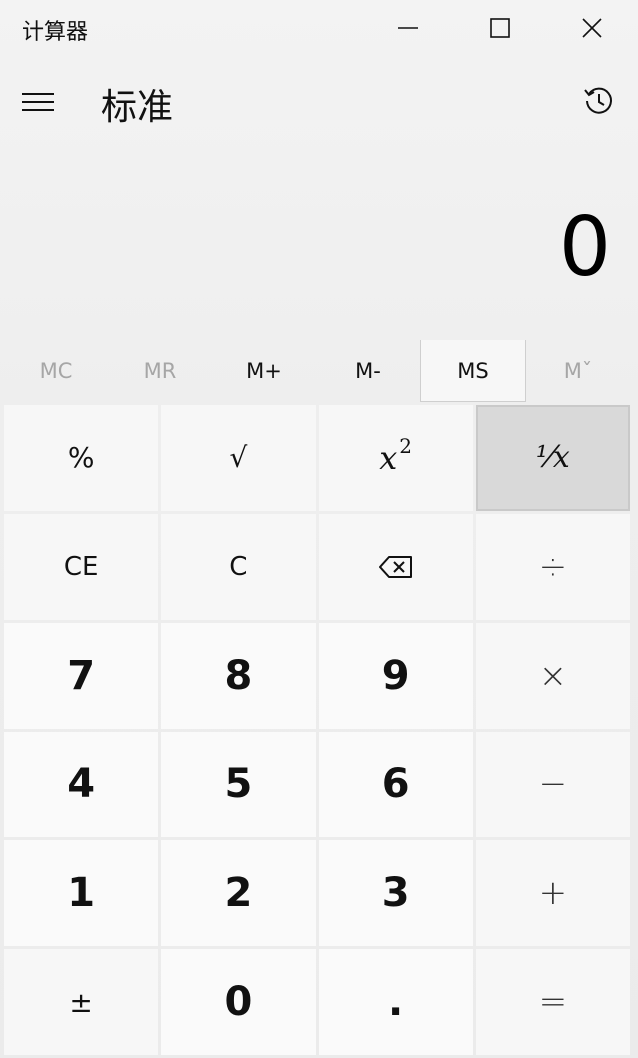 Image resolution: width=638 pixels, height=1058 pixels. I want to click on backspace-icon, so click(395, 566).